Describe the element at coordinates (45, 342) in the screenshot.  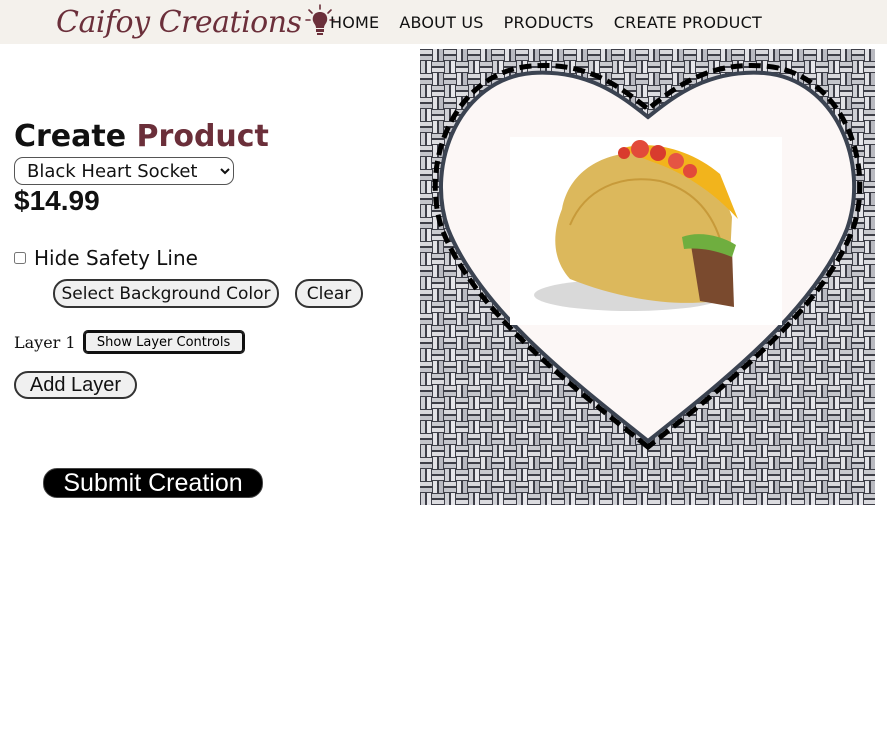
I see `layer-label: Layer 1` at that location.